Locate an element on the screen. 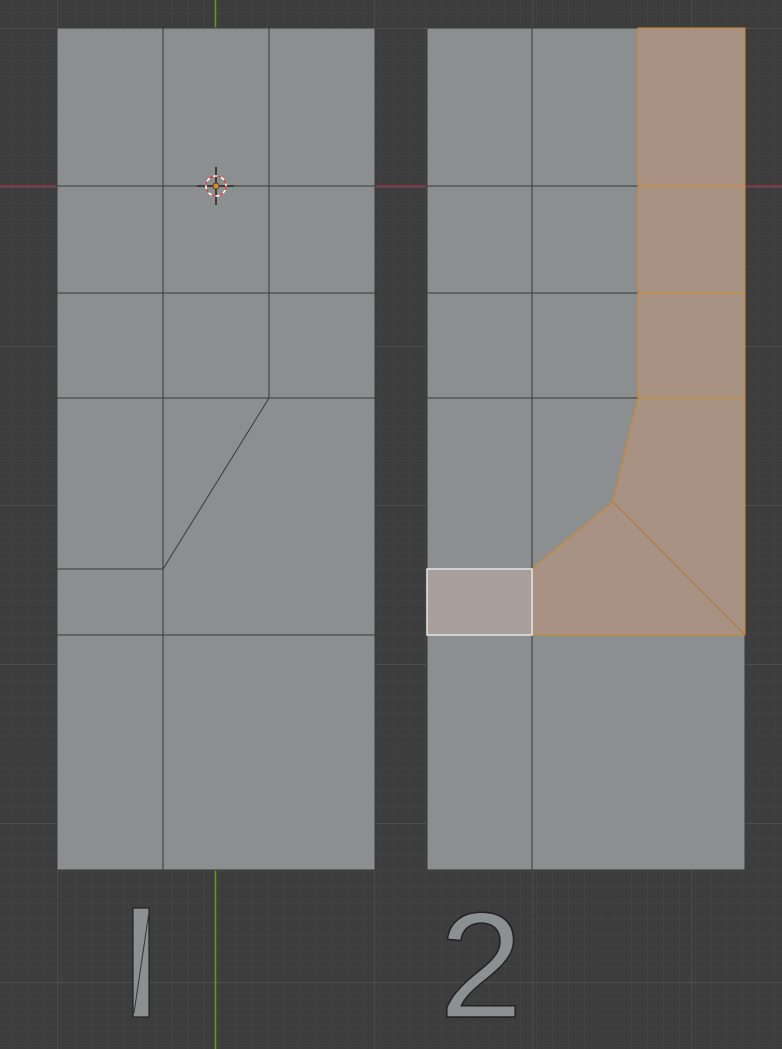  text-object-1: 1 is located at coordinates (141, 967).